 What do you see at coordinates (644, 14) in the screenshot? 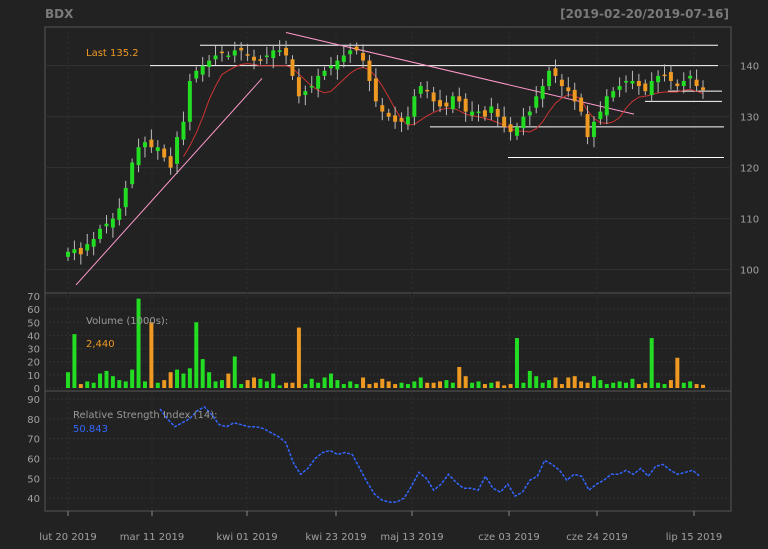
I see `date-range: [2019-02-20/2019-07-16]` at bounding box center [644, 14].